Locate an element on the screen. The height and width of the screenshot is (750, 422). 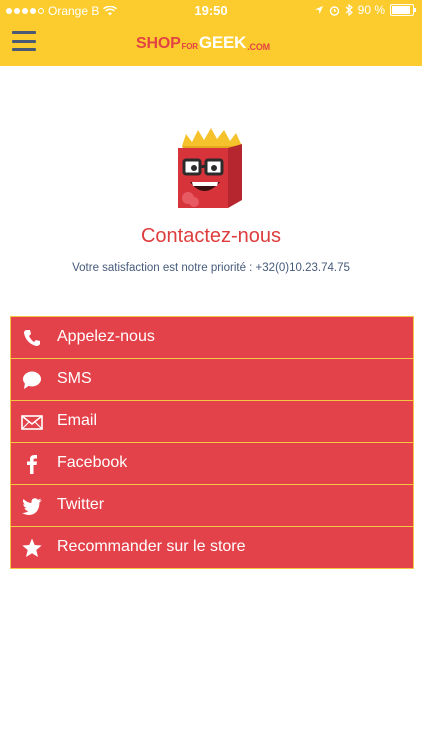
phone-icon is located at coordinates (32, 338).